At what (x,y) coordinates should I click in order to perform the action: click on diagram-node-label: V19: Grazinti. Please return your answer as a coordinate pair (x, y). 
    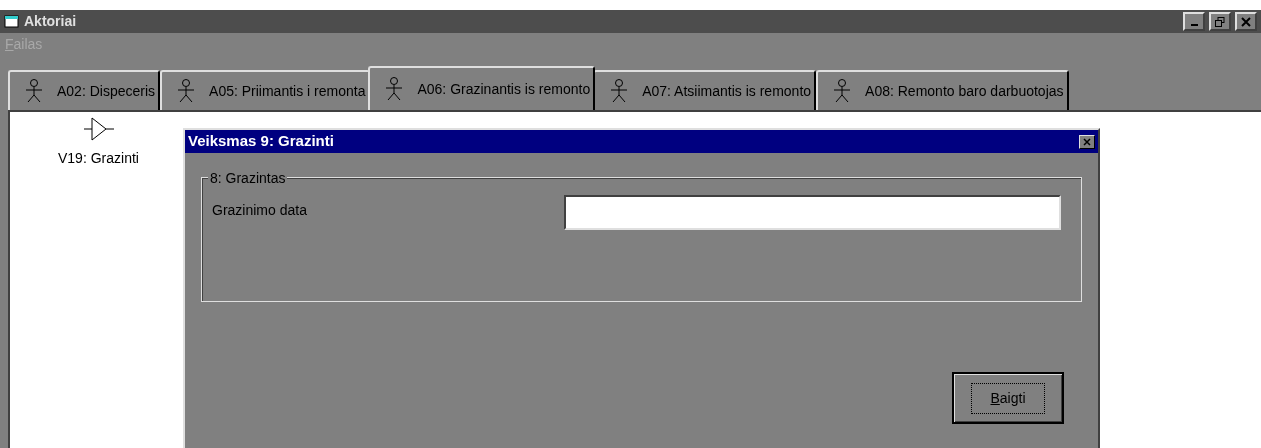
    Looking at the image, I should click on (98, 158).